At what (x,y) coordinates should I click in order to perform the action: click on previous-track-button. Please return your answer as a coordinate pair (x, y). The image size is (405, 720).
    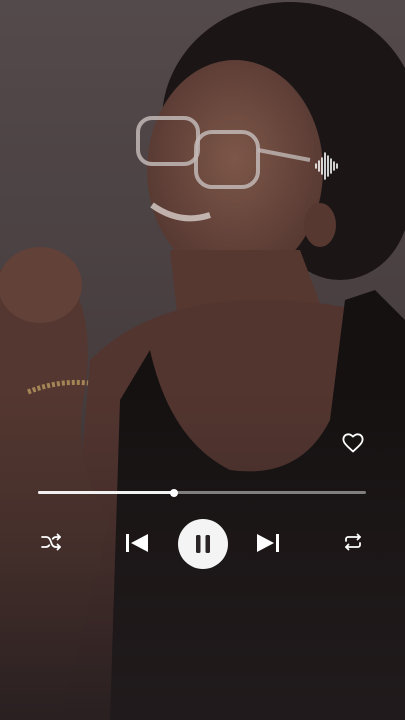
    Looking at the image, I should click on (137, 543).